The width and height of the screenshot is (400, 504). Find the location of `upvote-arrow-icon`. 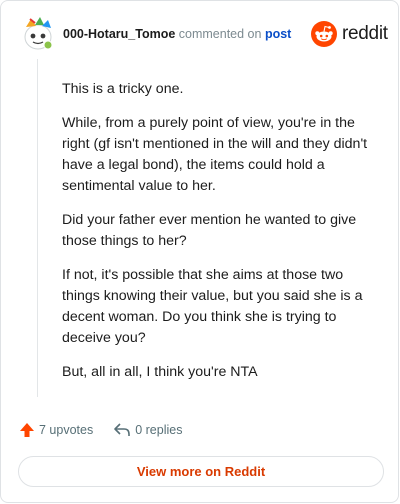

upvote-arrow-icon is located at coordinates (27, 430).